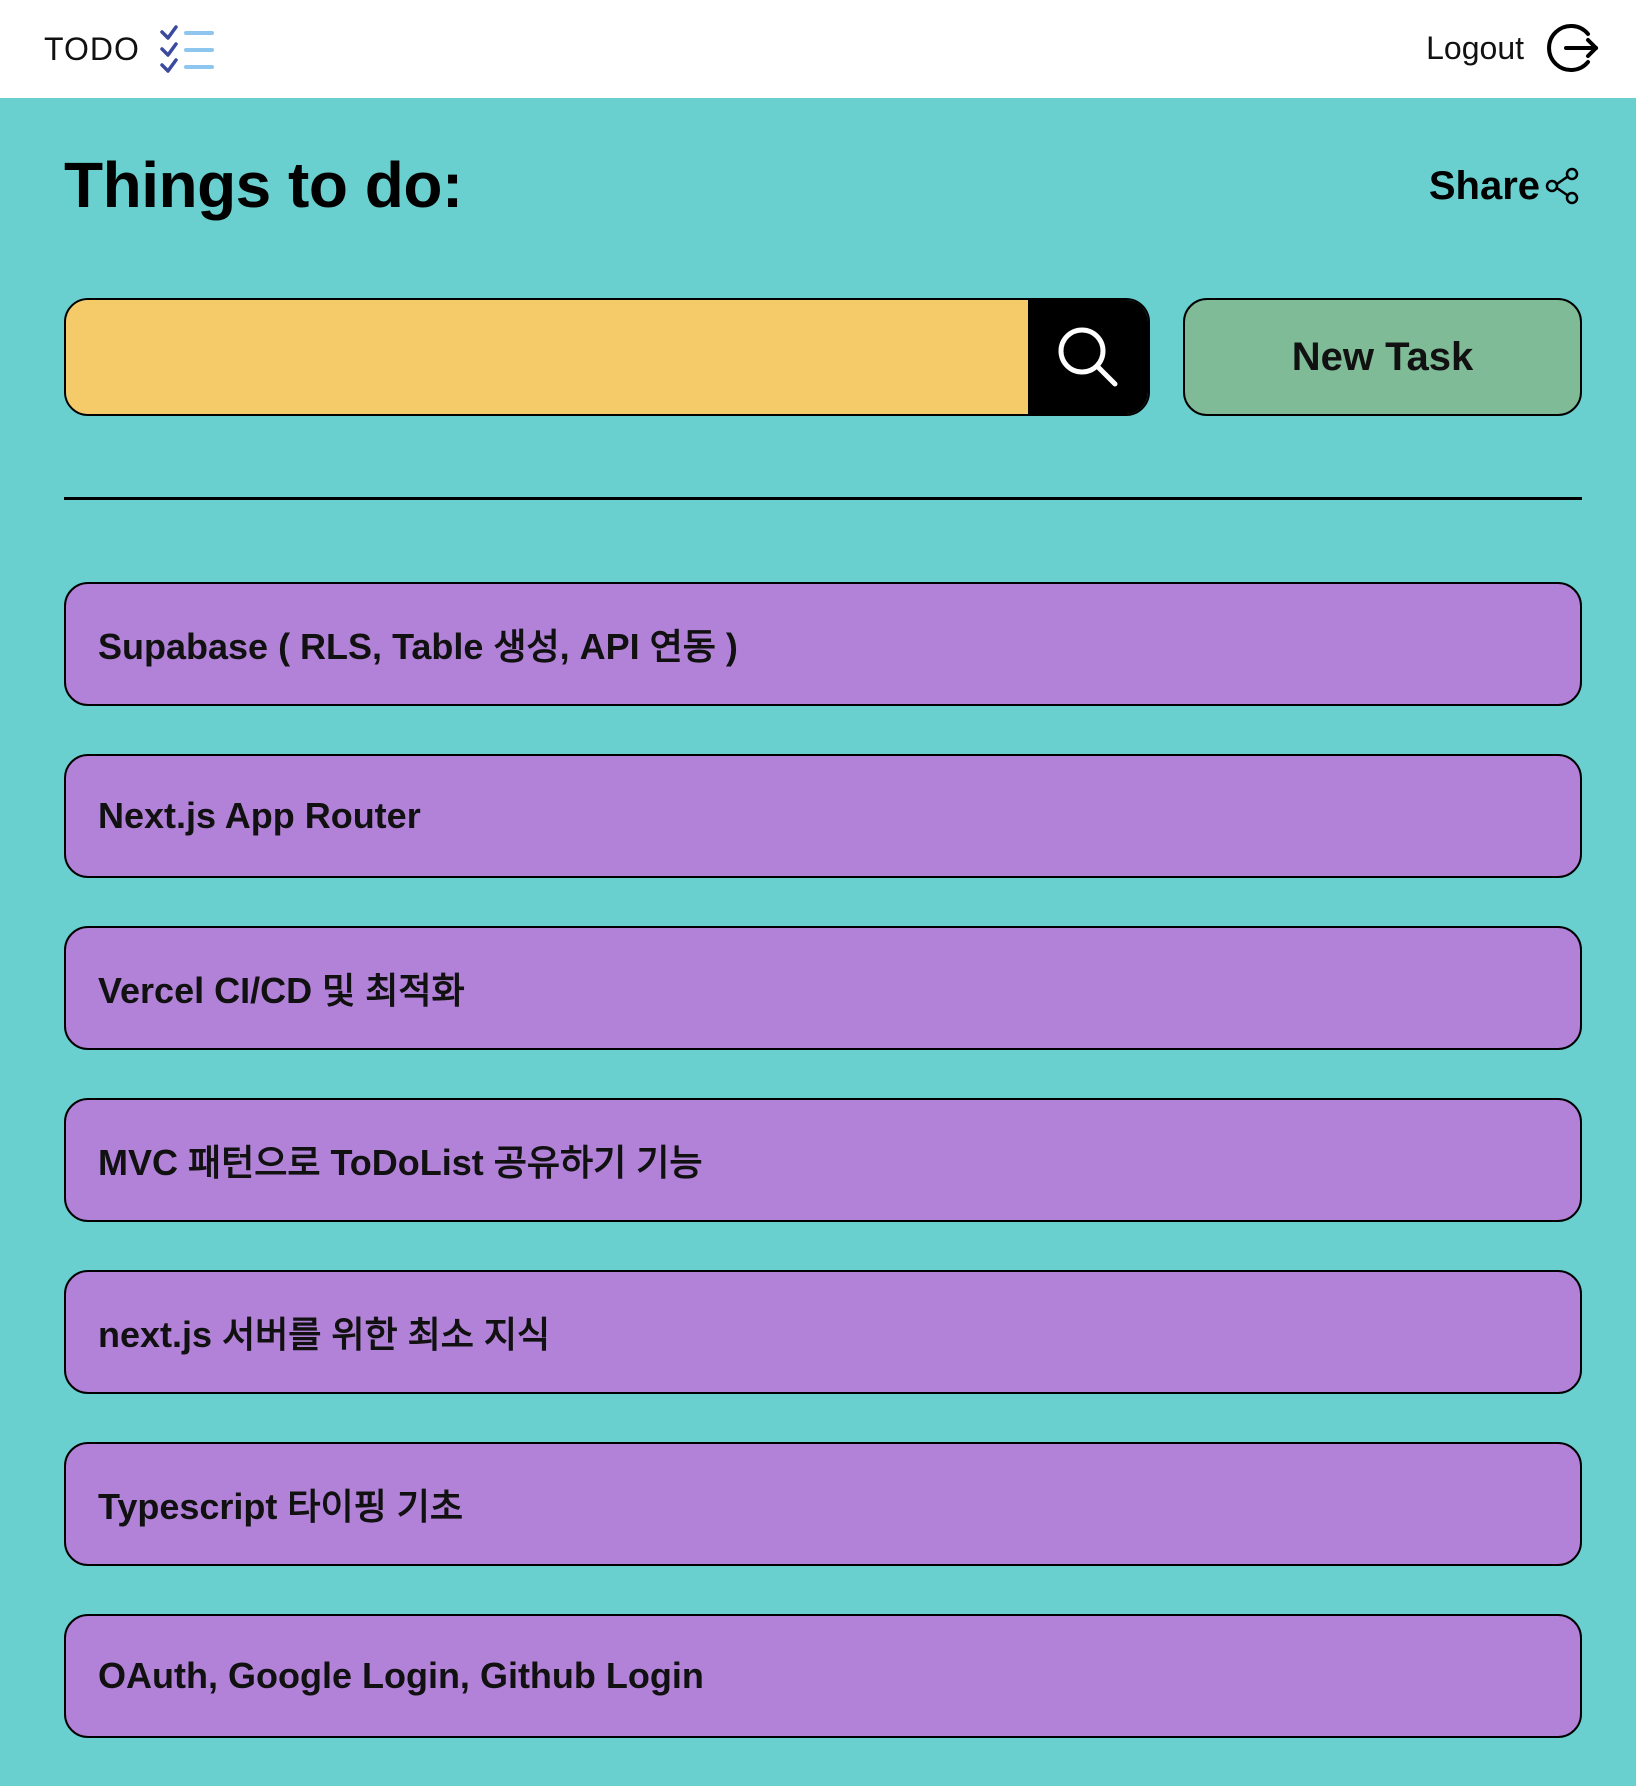 The width and height of the screenshot is (1636, 1786). Describe the element at coordinates (823, 1504) in the screenshot. I see `task-item: Typescript 타이핑 기초` at that location.